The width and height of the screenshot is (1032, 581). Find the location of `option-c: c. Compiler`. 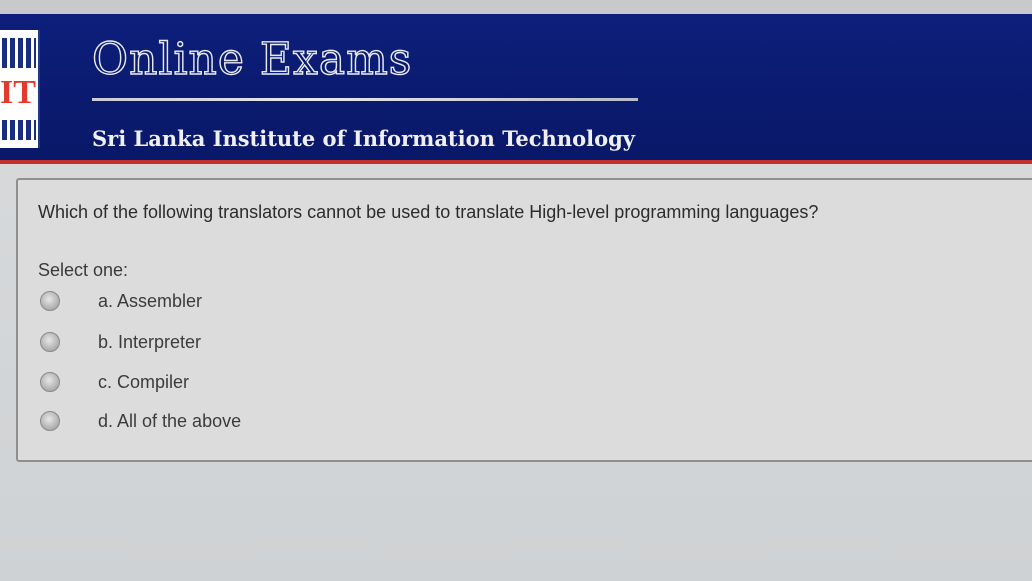

option-c: c. Compiler is located at coordinates (290, 382).